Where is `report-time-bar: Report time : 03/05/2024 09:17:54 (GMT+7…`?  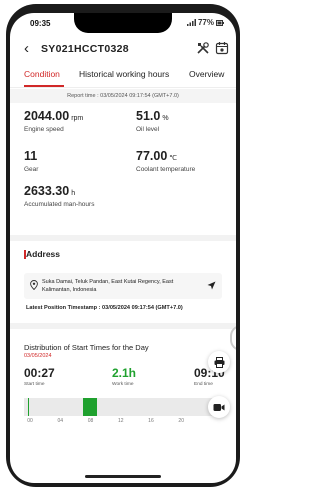
report-time-bar: Report time : 03/05/2024 09:17:54 (GMT+7… is located at coordinates (123, 96).